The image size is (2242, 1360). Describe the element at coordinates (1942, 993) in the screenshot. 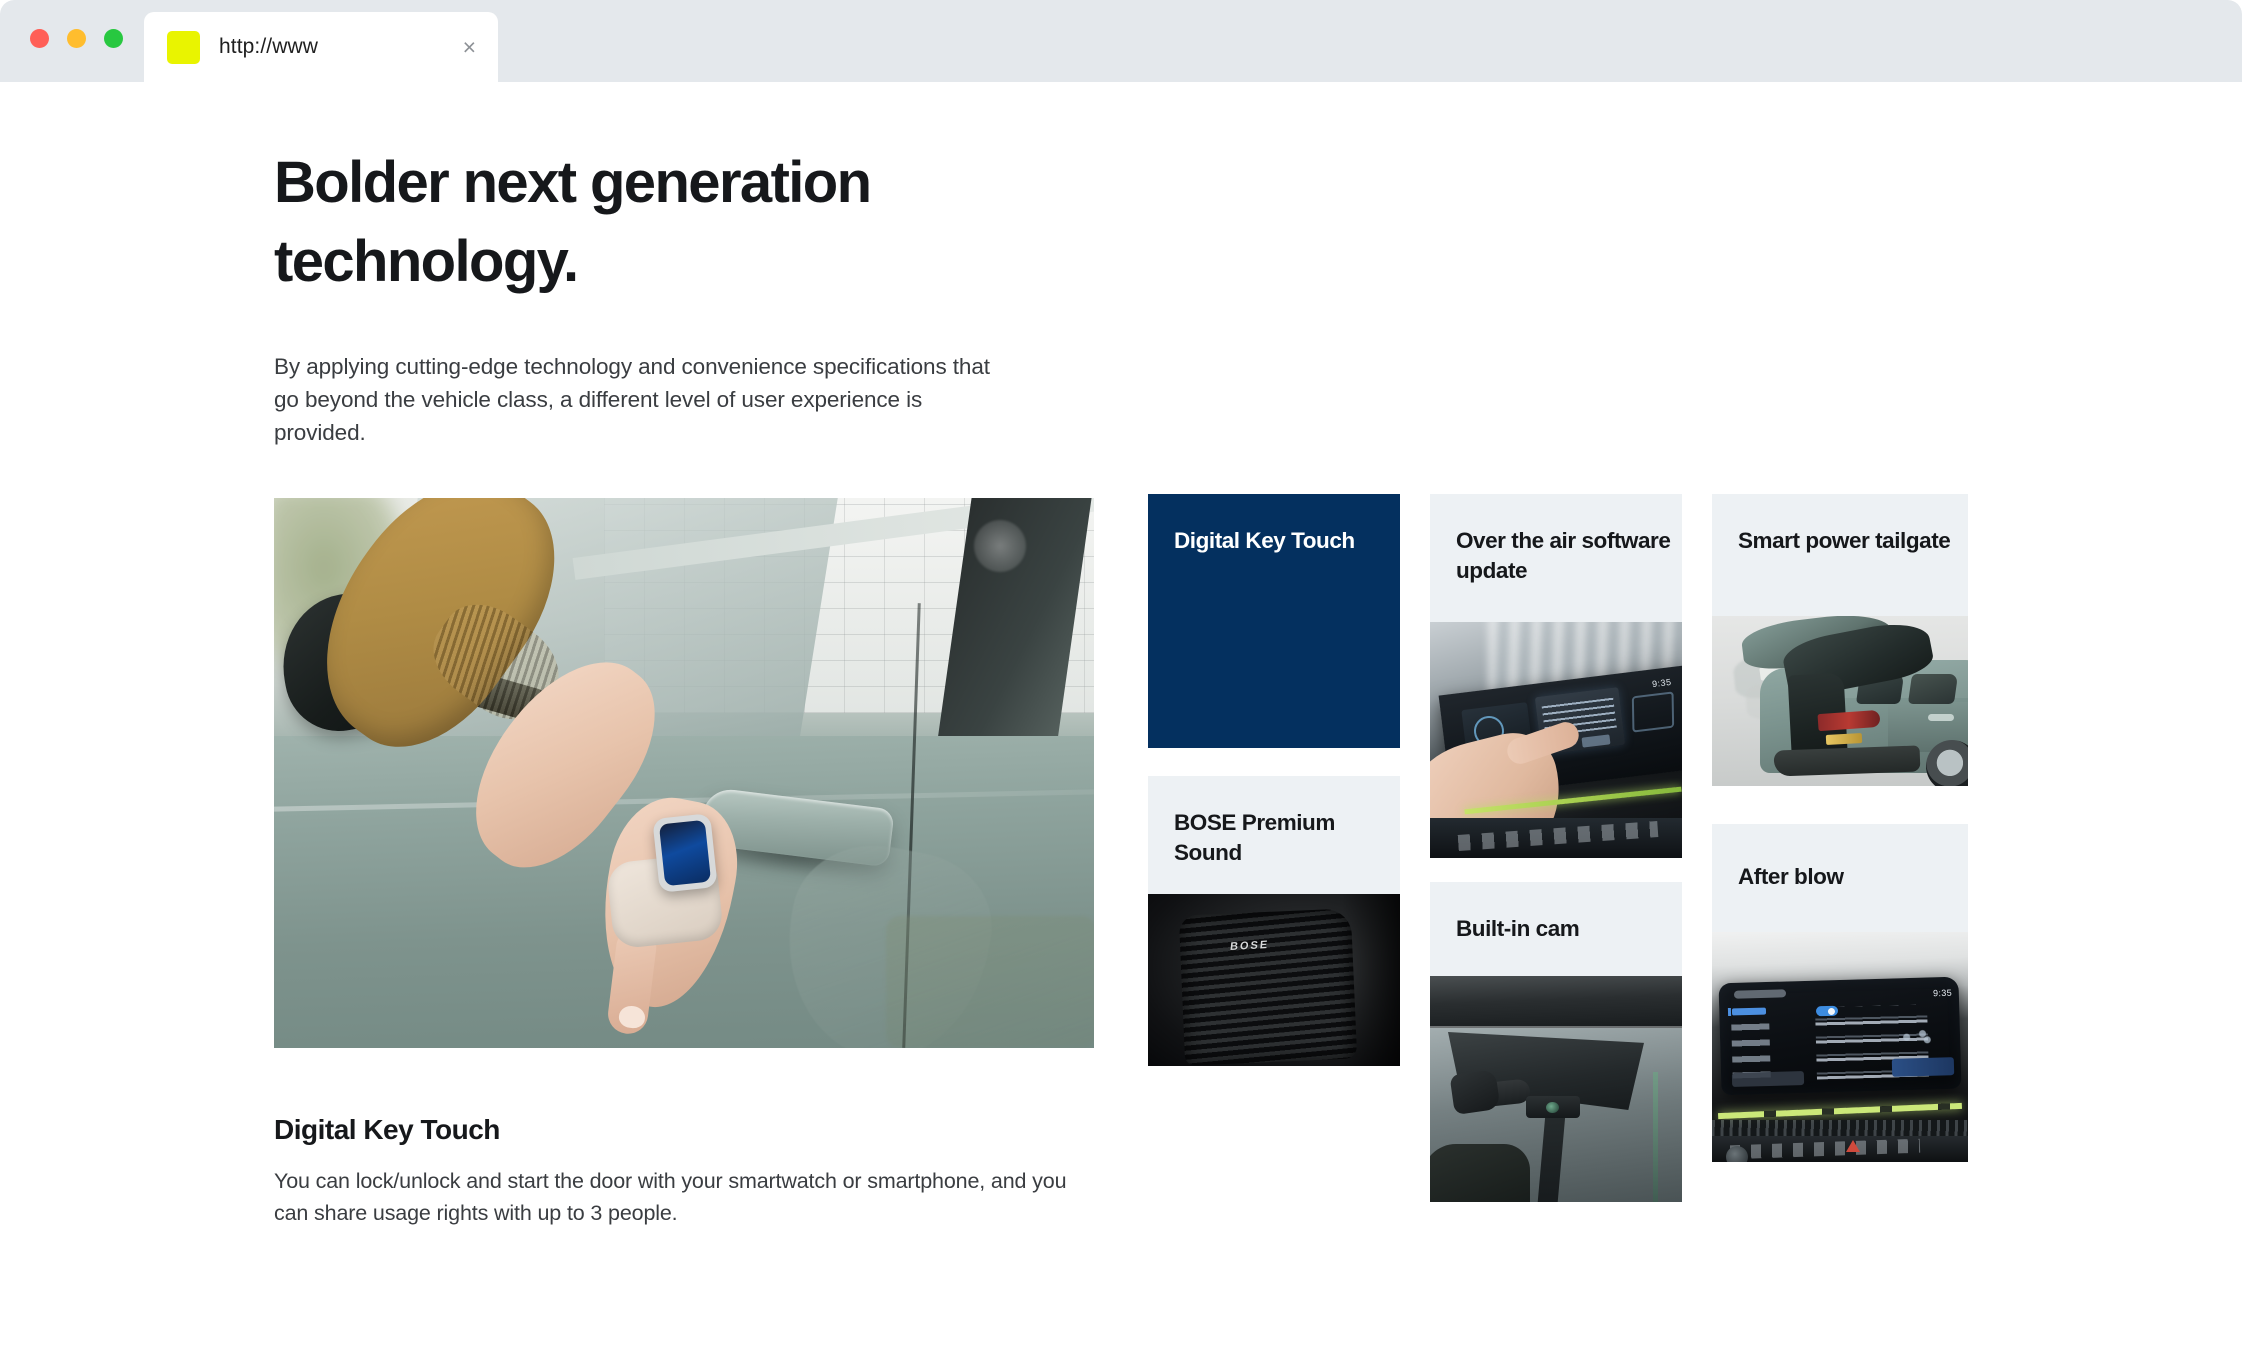

I see `infotainment-clock-label: 9:35` at that location.